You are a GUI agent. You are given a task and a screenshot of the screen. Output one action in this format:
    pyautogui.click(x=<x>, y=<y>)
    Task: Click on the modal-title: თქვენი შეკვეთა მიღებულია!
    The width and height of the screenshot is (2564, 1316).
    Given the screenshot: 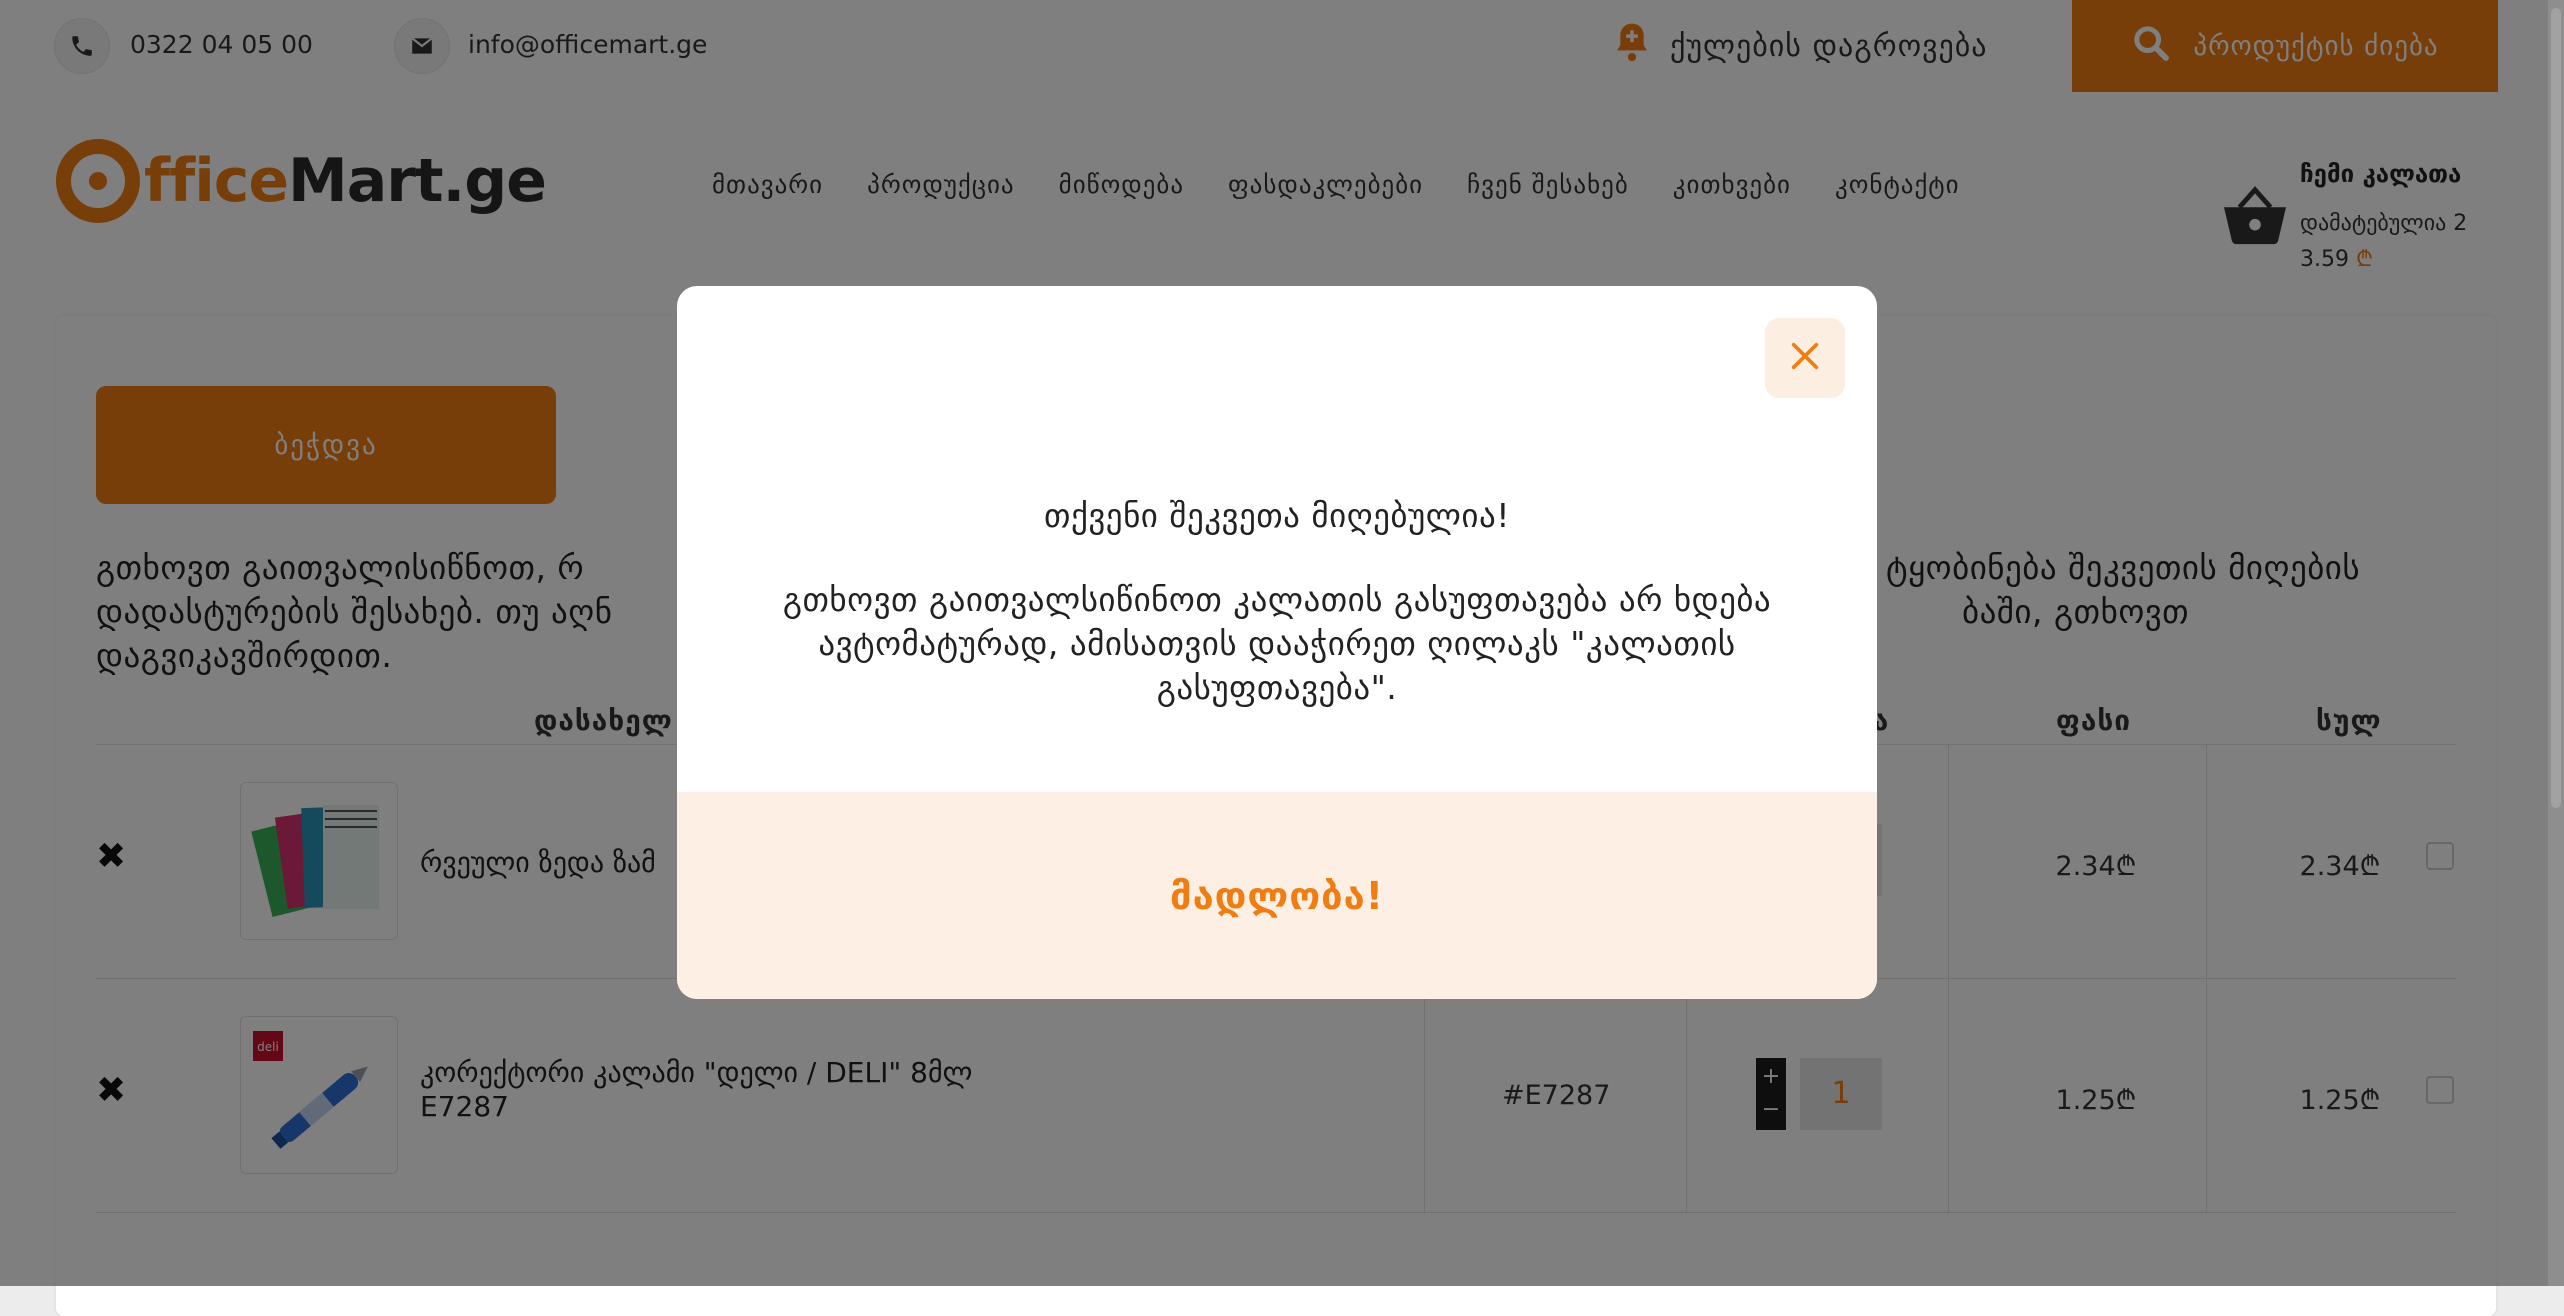 What is the action you would take?
    pyautogui.click(x=1277, y=515)
    